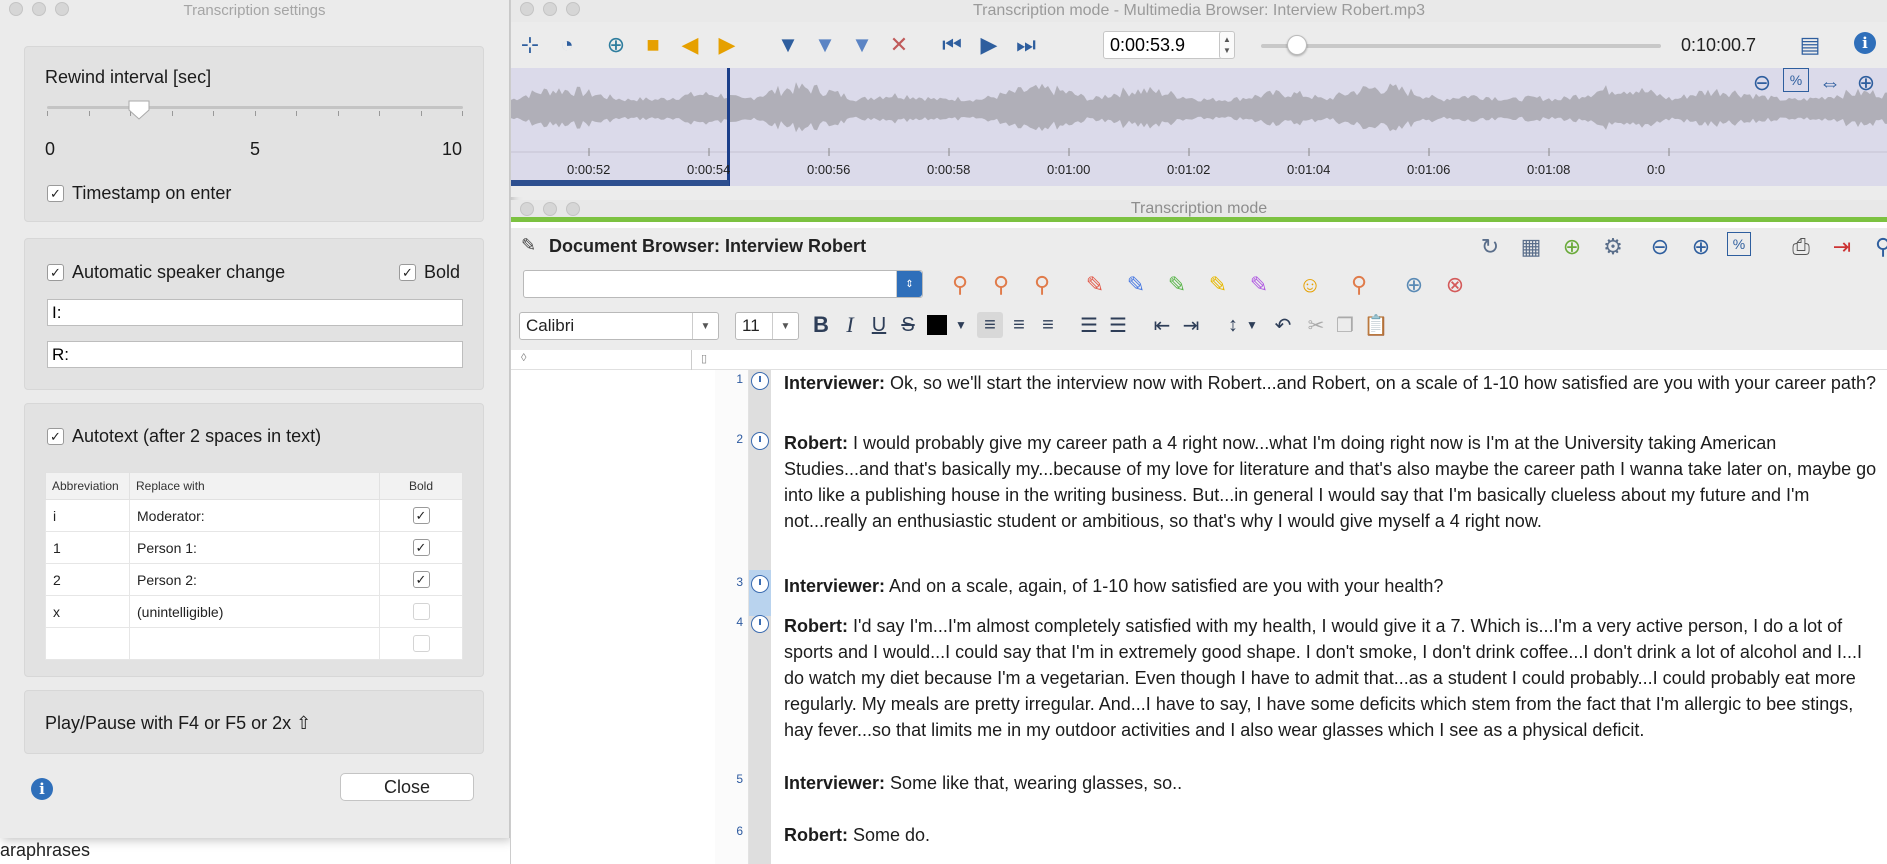 The height and width of the screenshot is (864, 1887). I want to click on timestamp-settings-icon: ⚙, so click(1613, 247).